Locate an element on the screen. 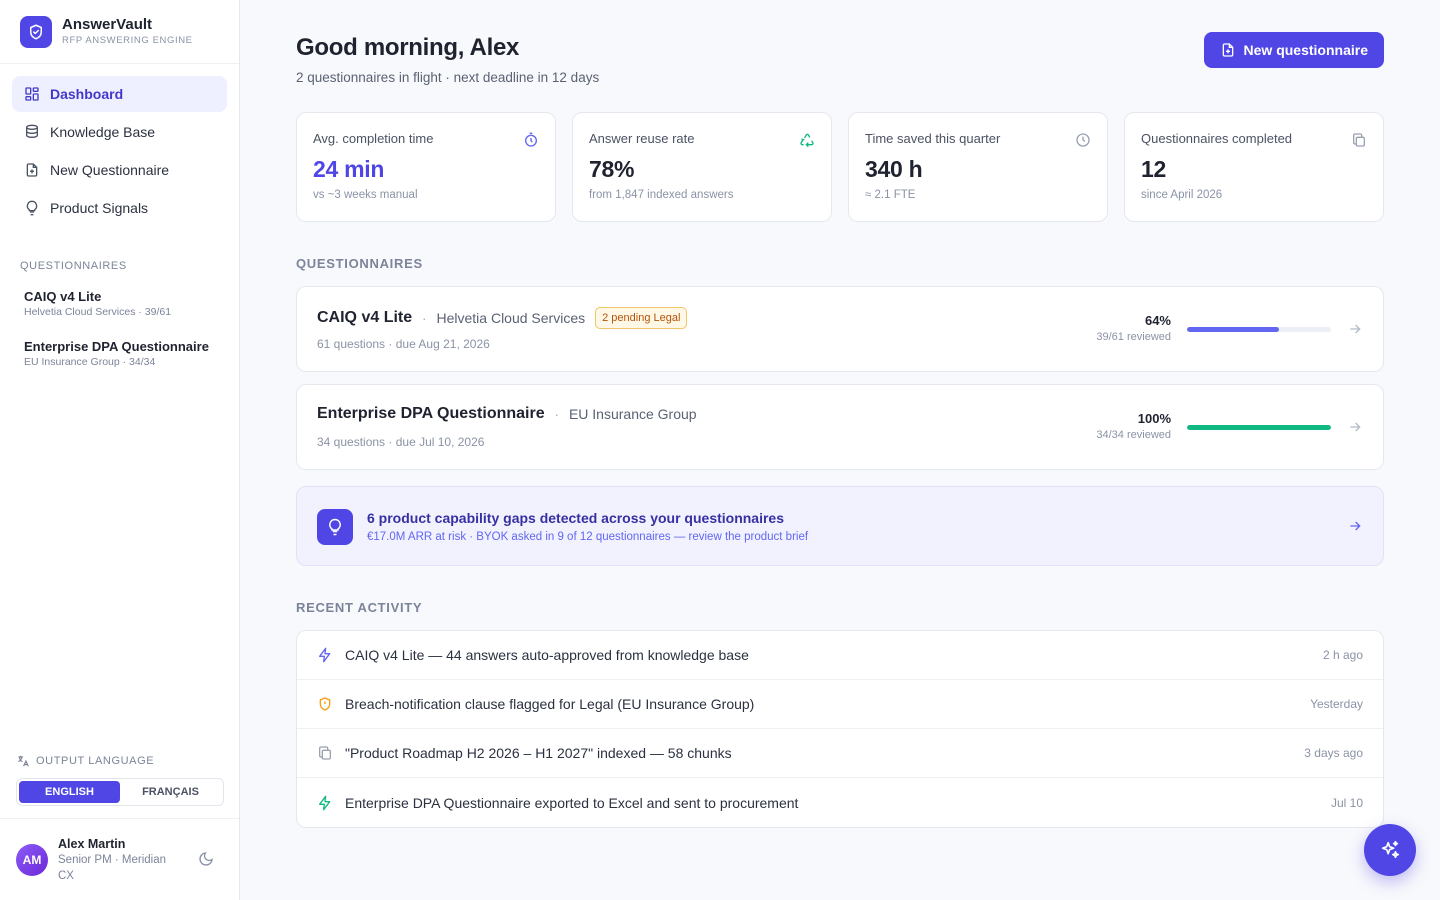  user-profile: AM Alex Martin Senior PM · Meridian CX is located at coordinates (119, 859).